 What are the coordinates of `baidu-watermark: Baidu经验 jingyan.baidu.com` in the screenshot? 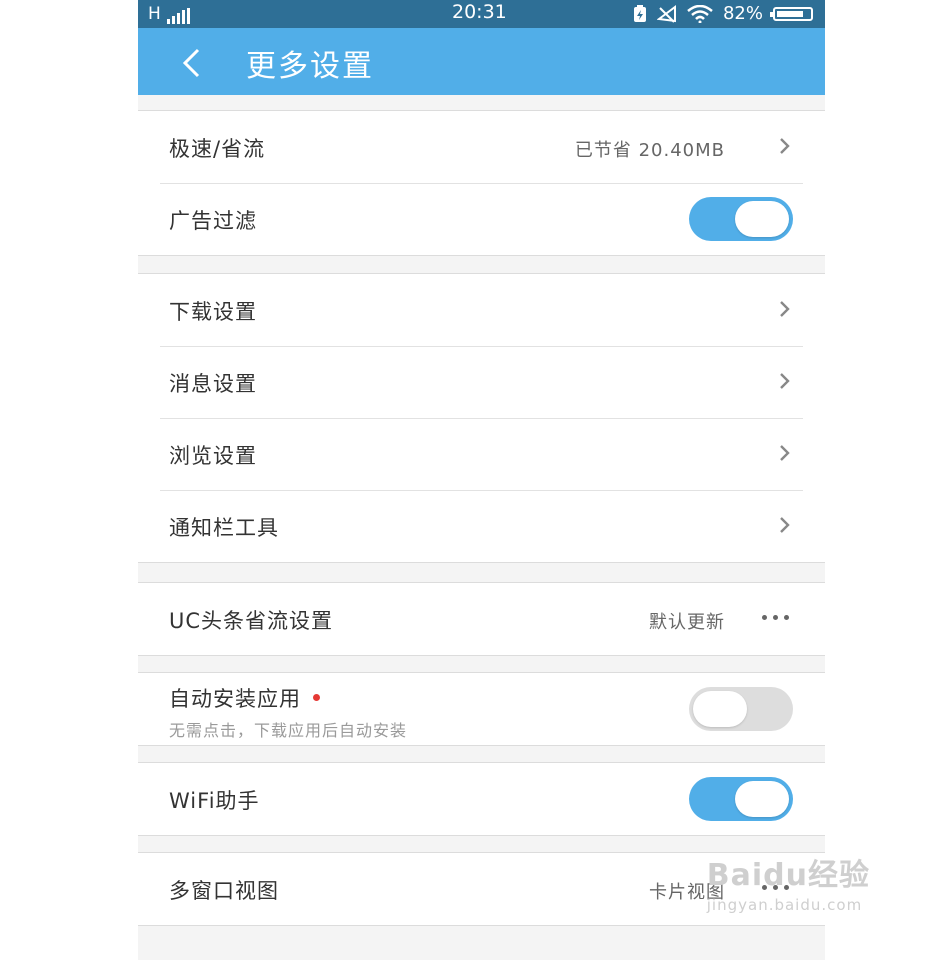 It's located at (788, 882).